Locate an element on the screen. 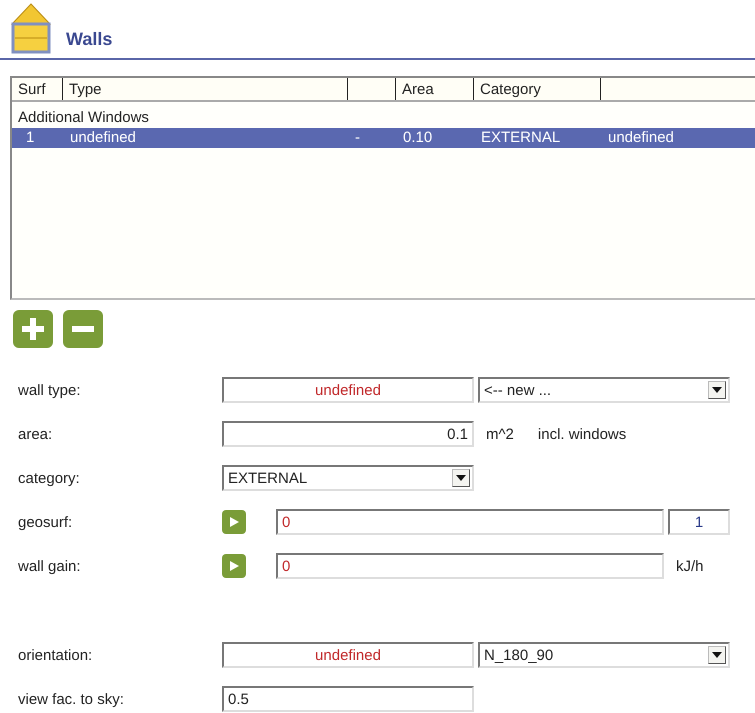 The image size is (755, 713). unit-label: m^2 is located at coordinates (500, 434).